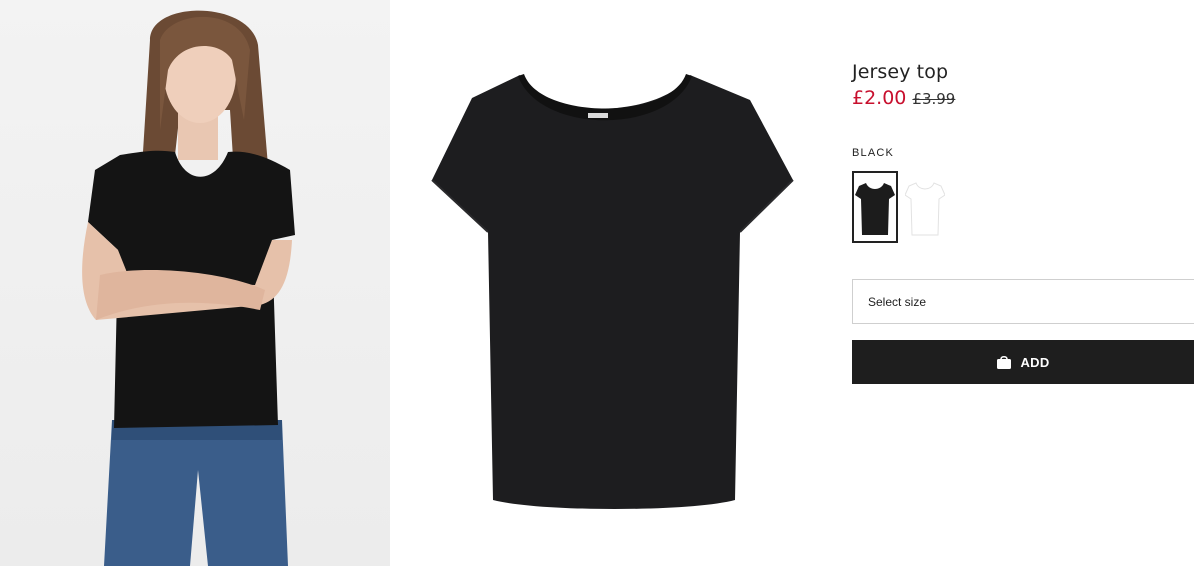 The image size is (1194, 566). Describe the element at coordinates (897, 301) in the screenshot. I see `size-select-label: Select size` at that location.